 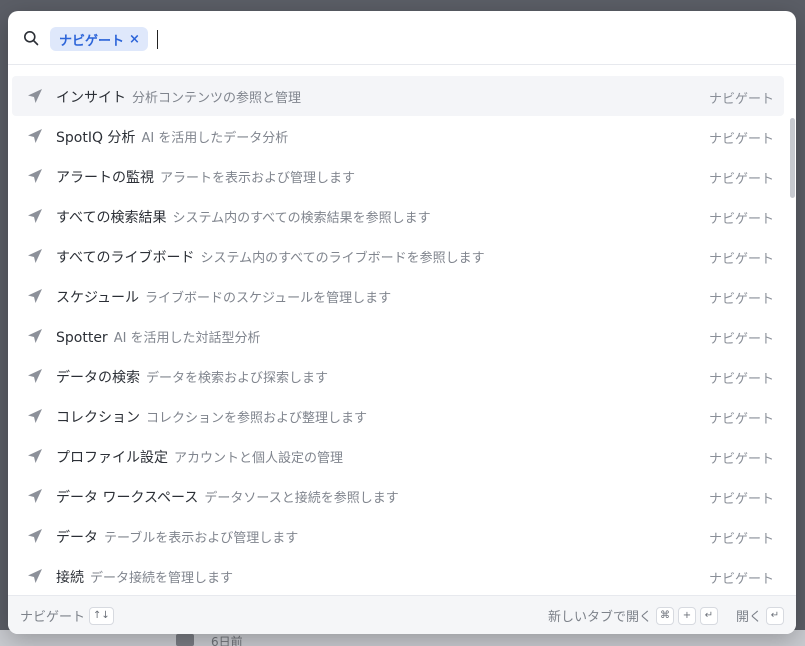 I want to click on result-row: すべてのライブボード システム内のすべてのライブボードを参照します ナビゲート, so click(x=398, y=256).